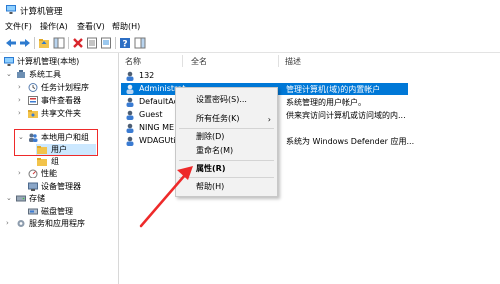 This screenshot has width=500, height=284. I want to click on column-description: 描述, so click(293, 61).